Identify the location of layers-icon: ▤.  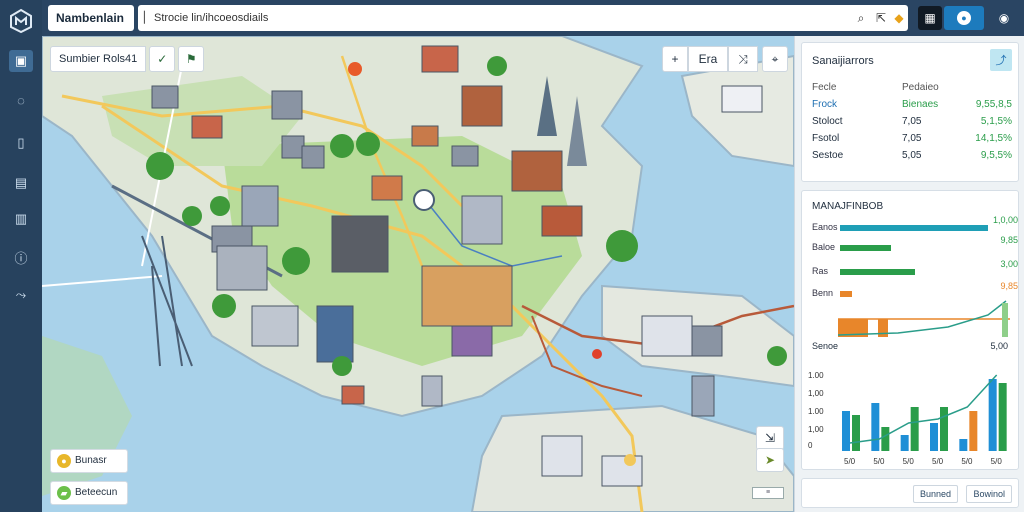
(21, 183).